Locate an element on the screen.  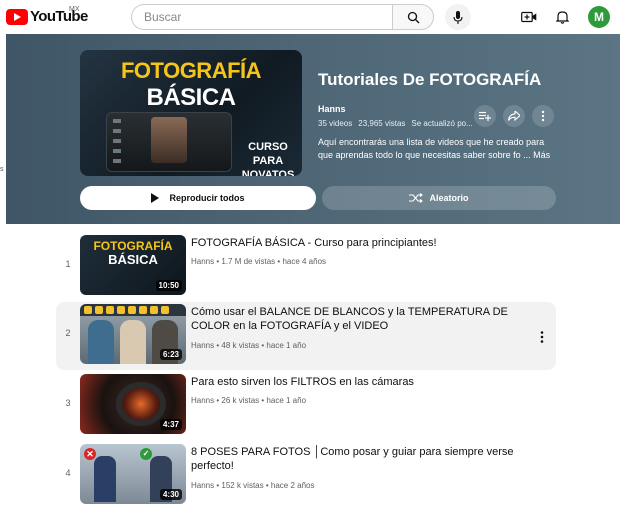
shuffle-icon is located at coordinates (416, 198).